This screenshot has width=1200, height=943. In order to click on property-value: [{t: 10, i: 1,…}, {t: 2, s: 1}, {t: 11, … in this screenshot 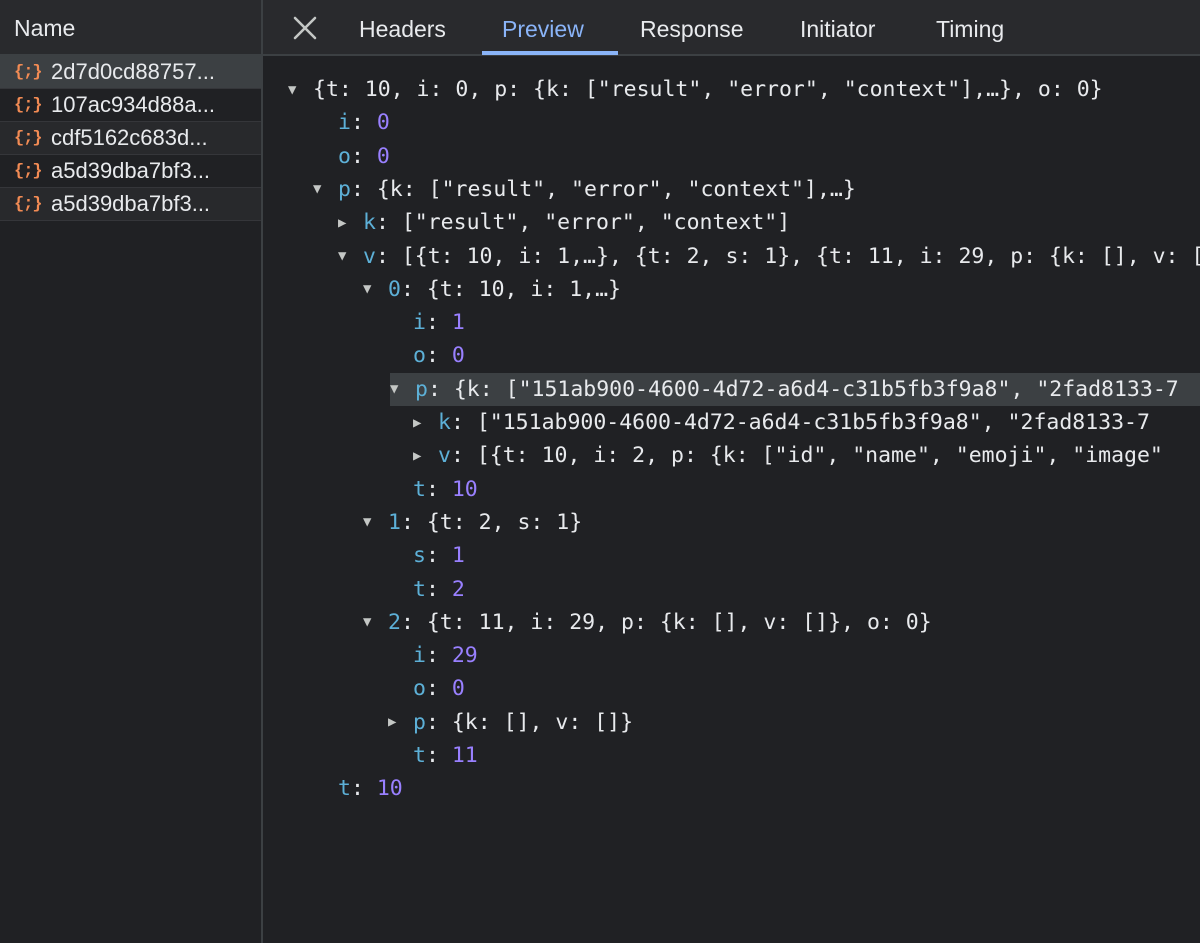, I will do `click(800, 256)`.